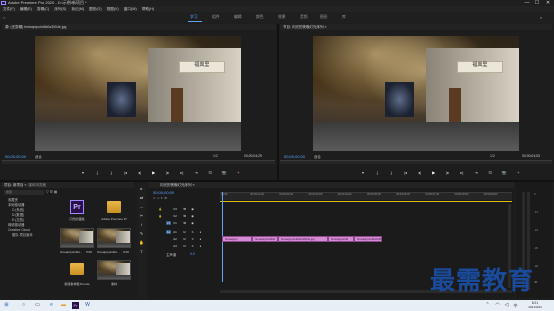 The height and width of the screenshot is (311, 554). Describe the element at coordinates (77, 275) in the screenshot. I see `project-item: 新建素材箱 Premie` at that location.